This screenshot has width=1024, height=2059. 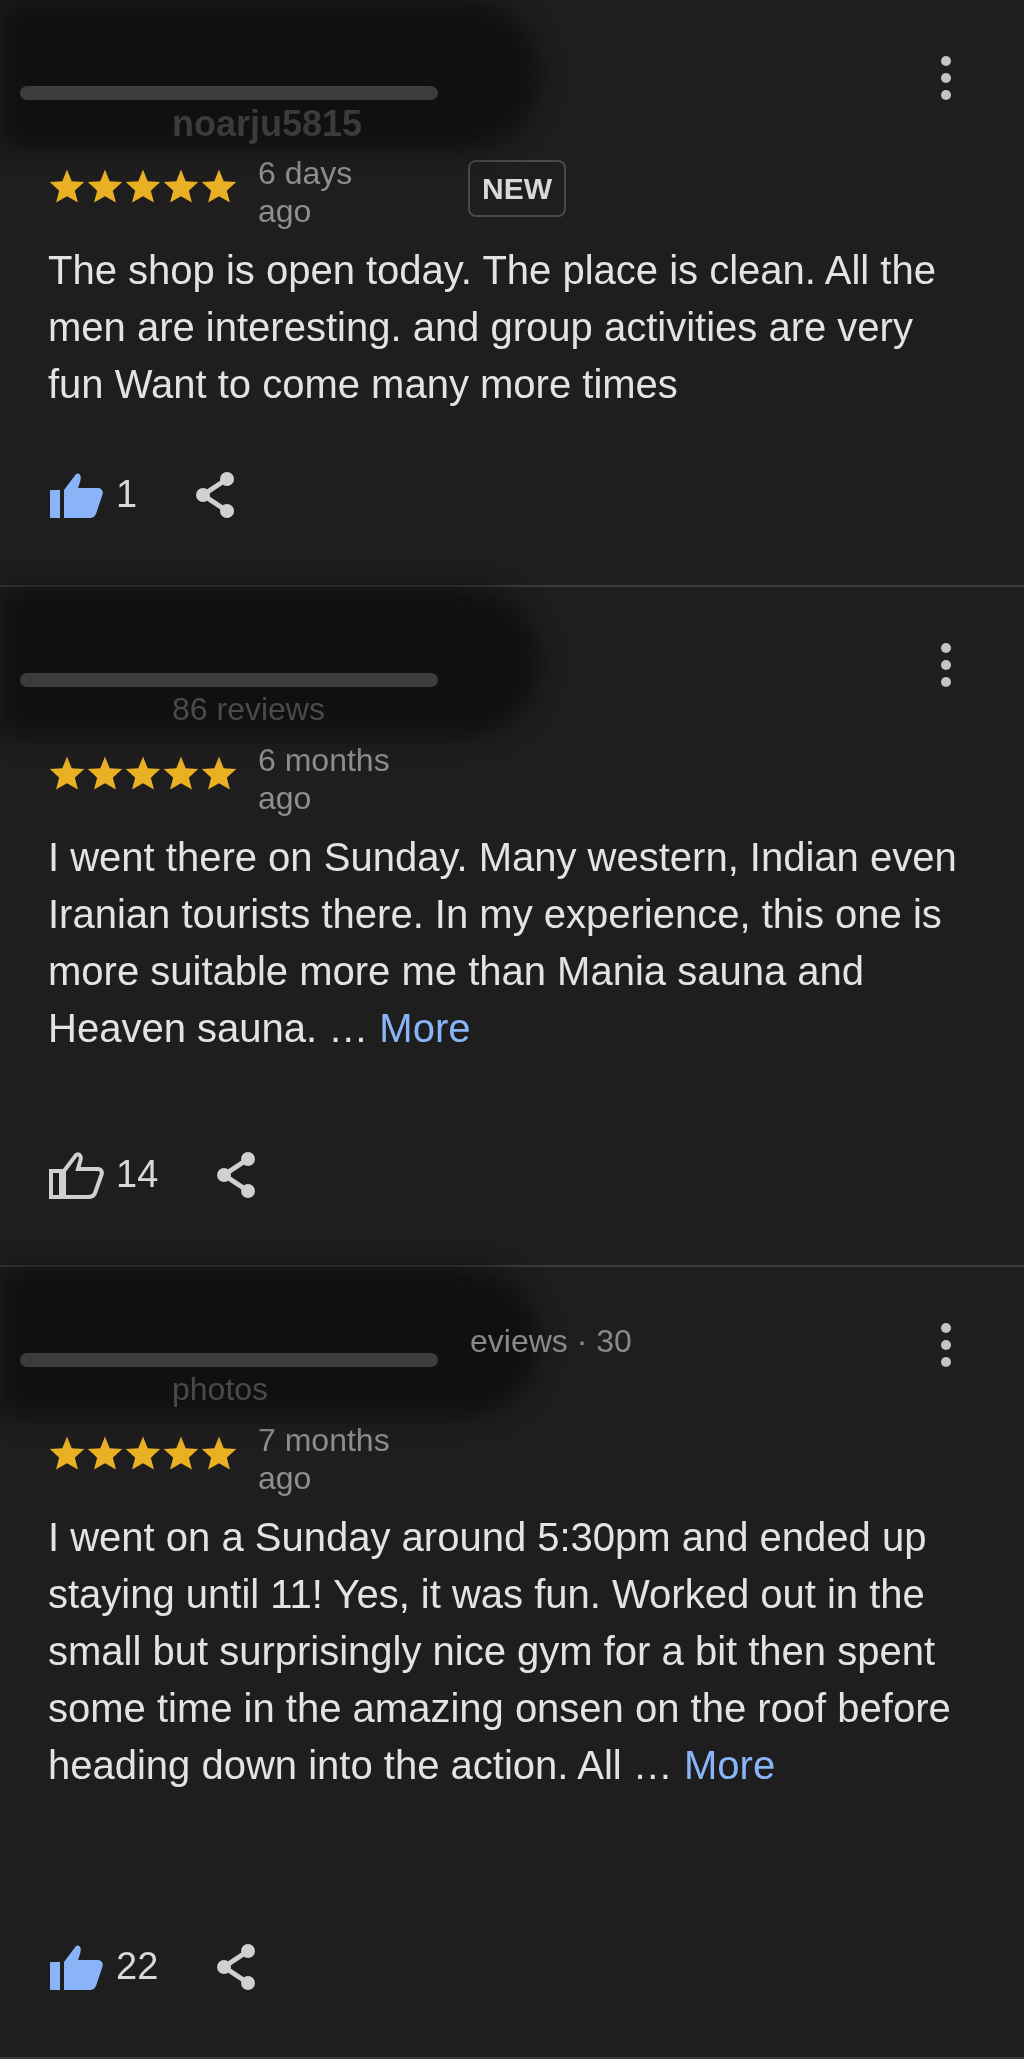 I want to click on reviewer-stats: photos, so click(x=220, y=1389).